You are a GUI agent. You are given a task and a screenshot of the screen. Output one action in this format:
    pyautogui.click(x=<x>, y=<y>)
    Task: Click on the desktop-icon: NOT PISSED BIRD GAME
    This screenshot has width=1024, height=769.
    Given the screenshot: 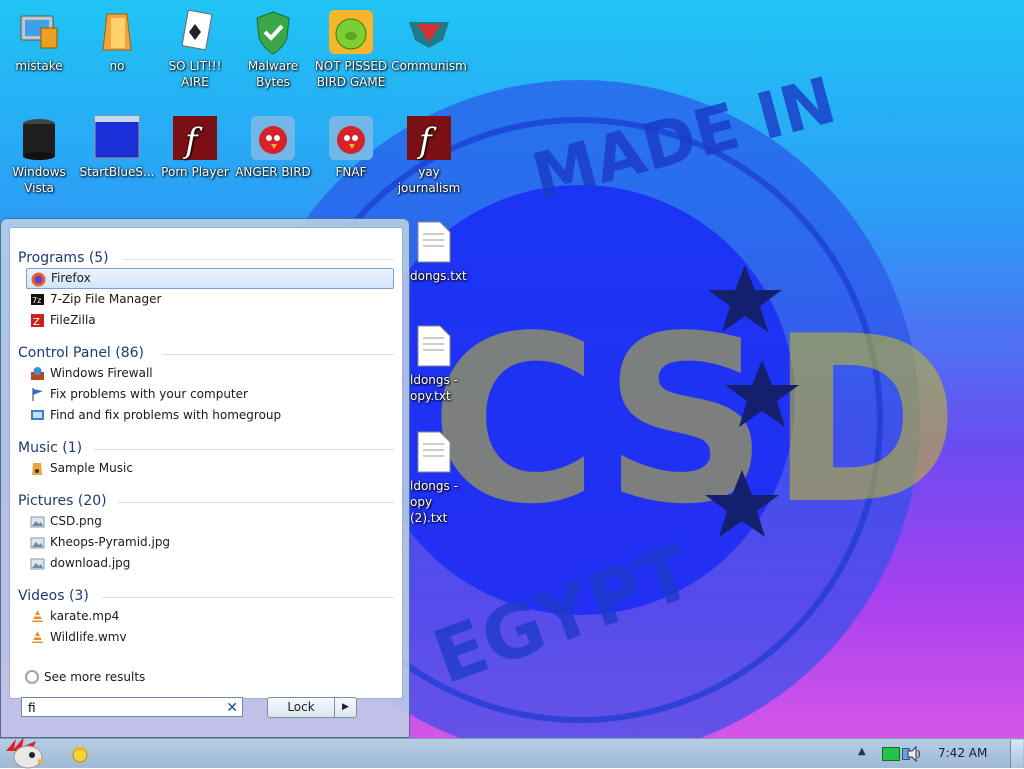 What is the action you would take?
    pyautogui.click(x=351, y=49)
    